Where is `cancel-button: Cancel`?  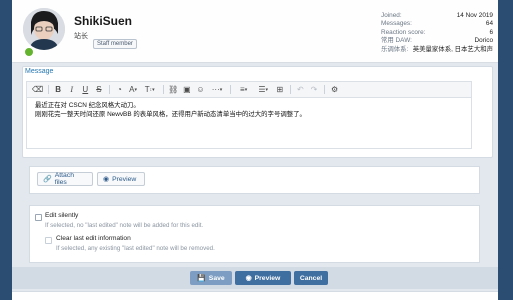
cancel-button: Cancel is located at coordinates (311, 278).